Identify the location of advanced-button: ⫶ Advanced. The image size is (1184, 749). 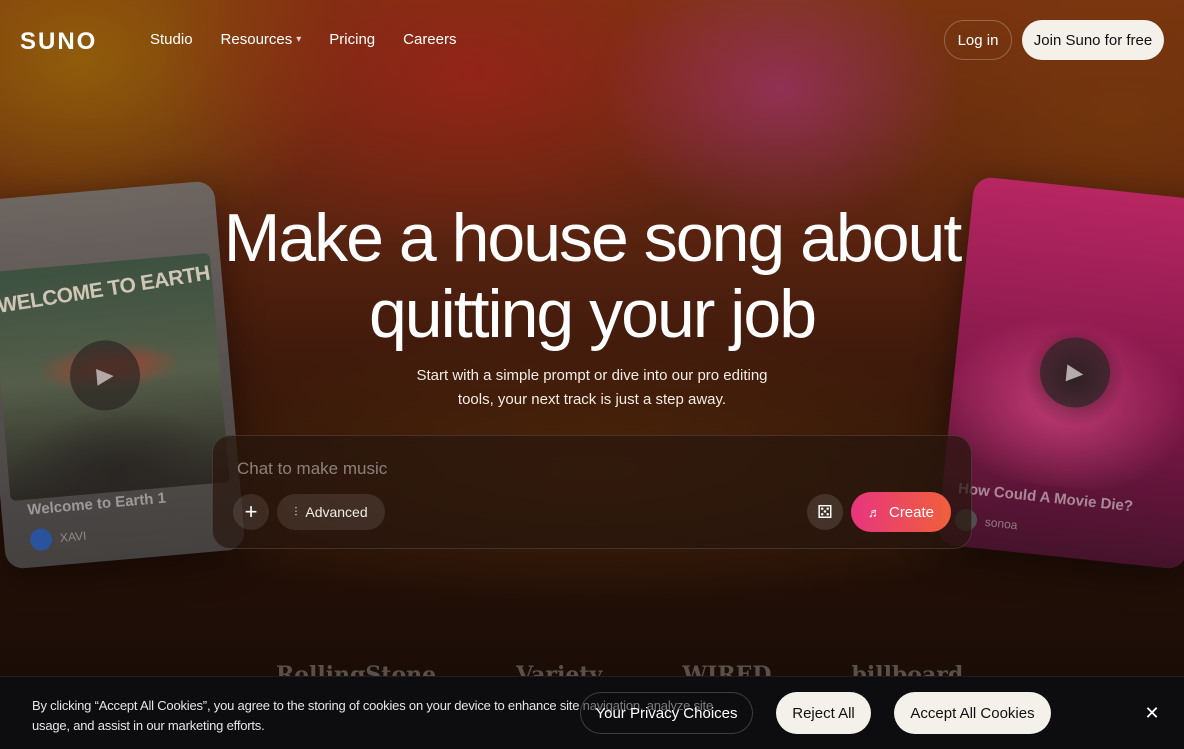
(331, 512).